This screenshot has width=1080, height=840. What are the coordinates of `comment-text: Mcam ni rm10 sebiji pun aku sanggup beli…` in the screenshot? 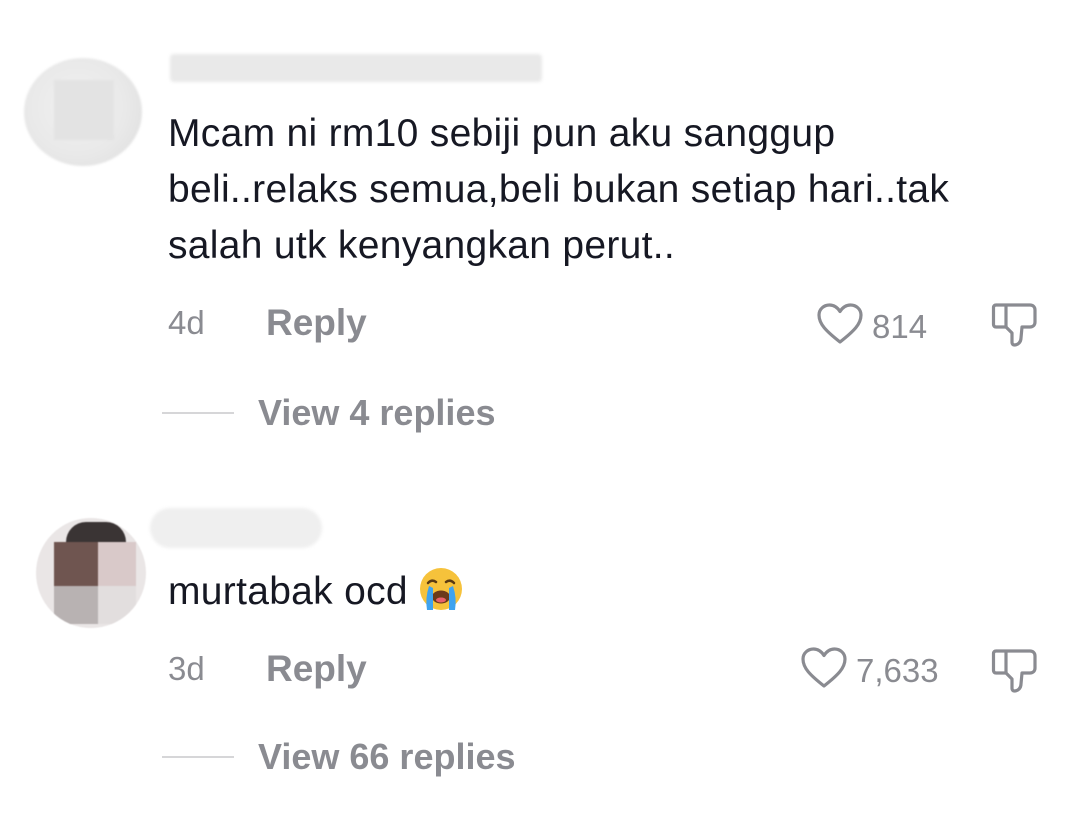 It's located at (559, 189).